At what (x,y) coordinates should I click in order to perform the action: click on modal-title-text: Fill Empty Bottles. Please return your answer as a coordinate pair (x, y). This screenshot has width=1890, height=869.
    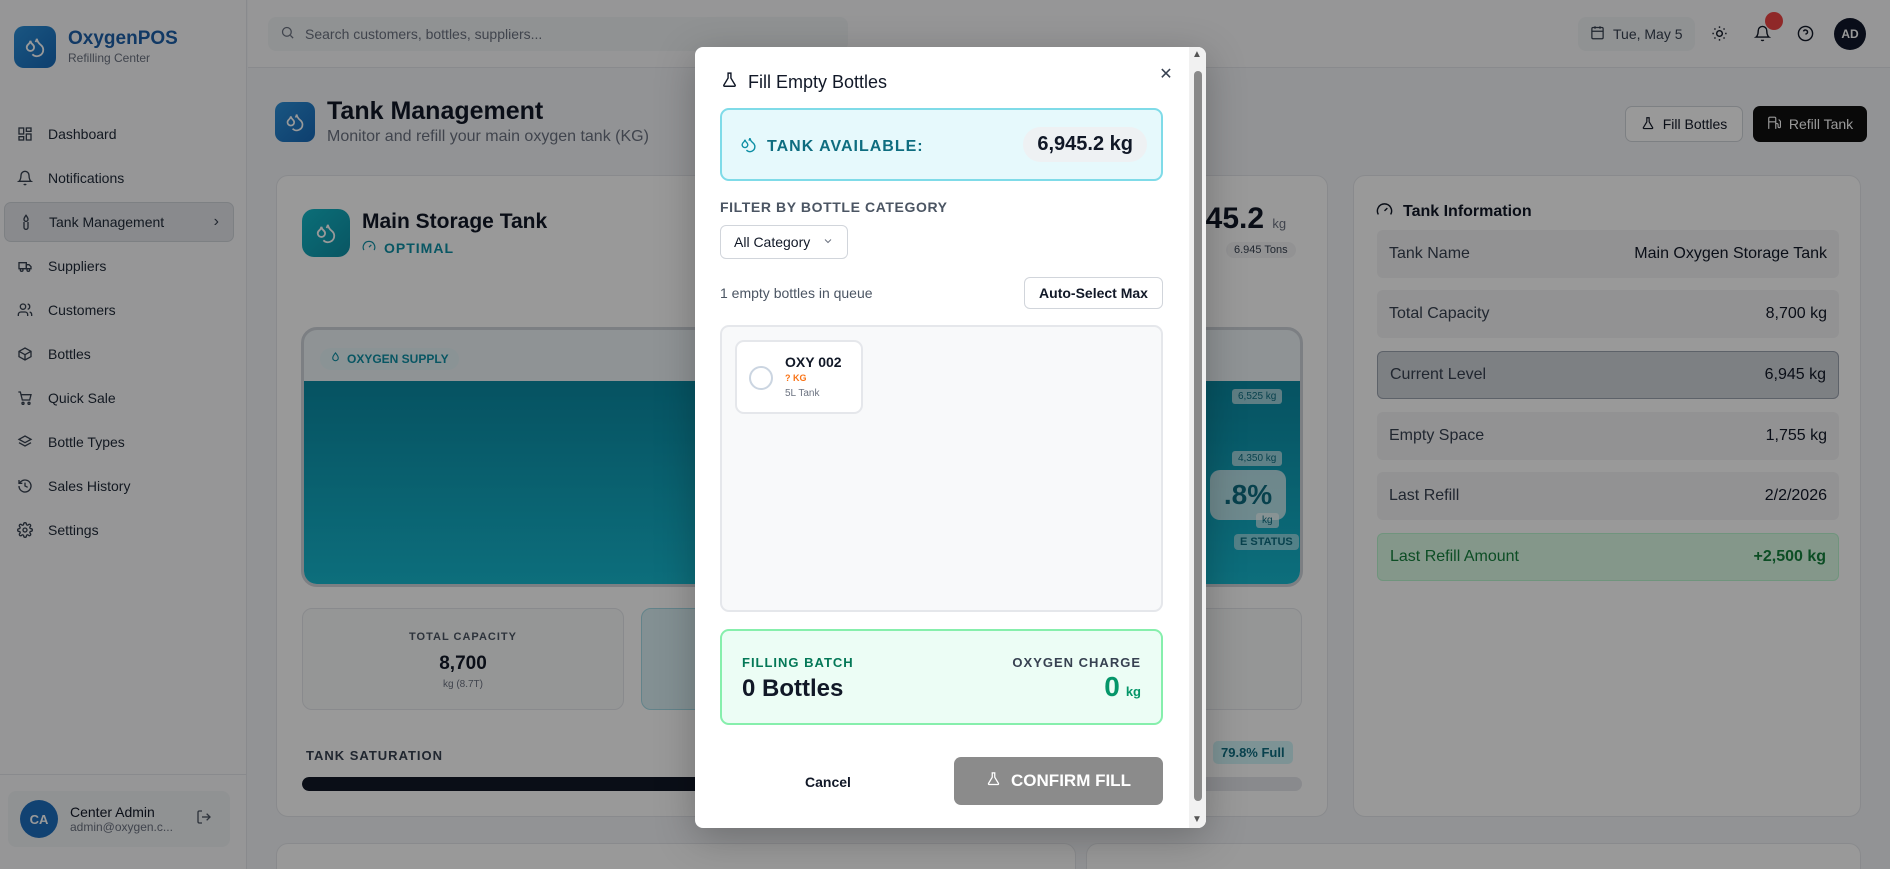
    Looking at the image, I should click on (818, 81).